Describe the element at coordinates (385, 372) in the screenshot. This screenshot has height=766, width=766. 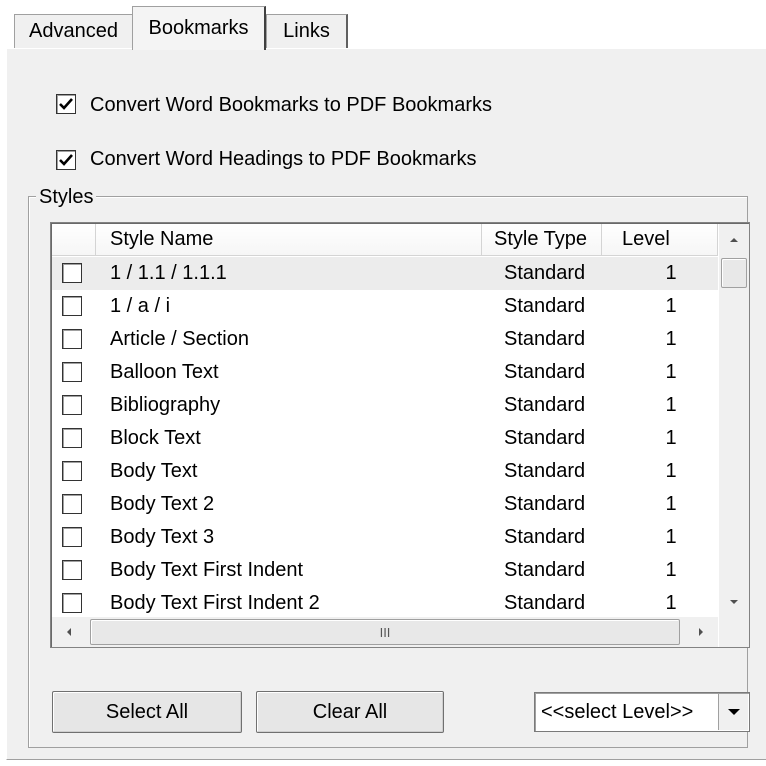
I see `table-row: Balloon Text Standard 1` at that location.